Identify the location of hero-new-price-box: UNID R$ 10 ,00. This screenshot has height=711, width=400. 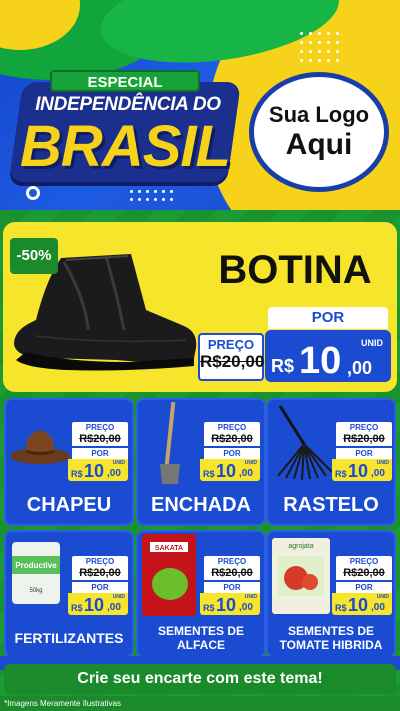
(328, 356).